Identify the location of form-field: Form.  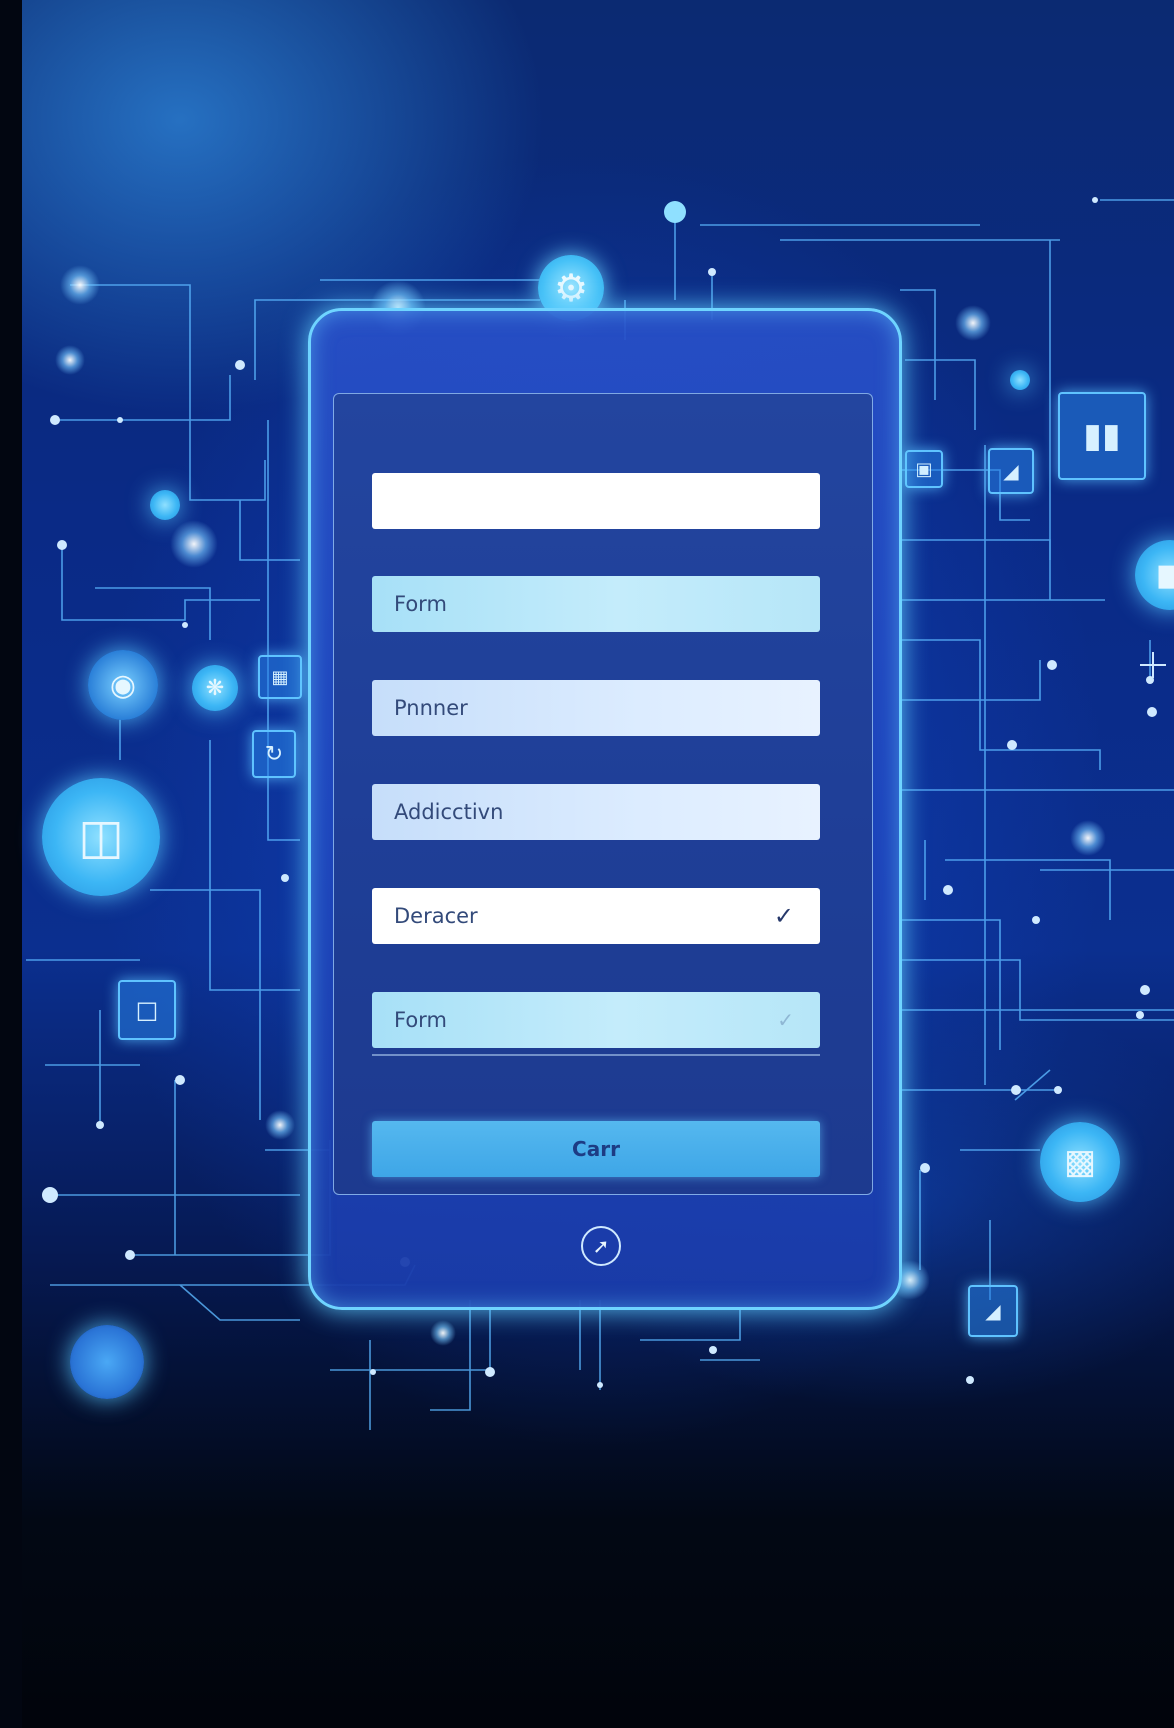
(596, 604).